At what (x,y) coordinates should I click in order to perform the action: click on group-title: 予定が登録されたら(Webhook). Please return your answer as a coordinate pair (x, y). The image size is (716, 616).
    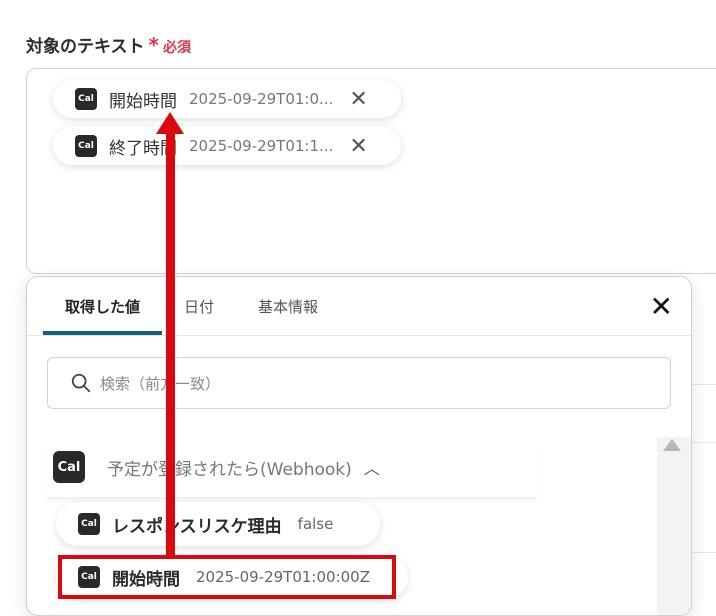
    Looking at the image, I should click on (229, 469).